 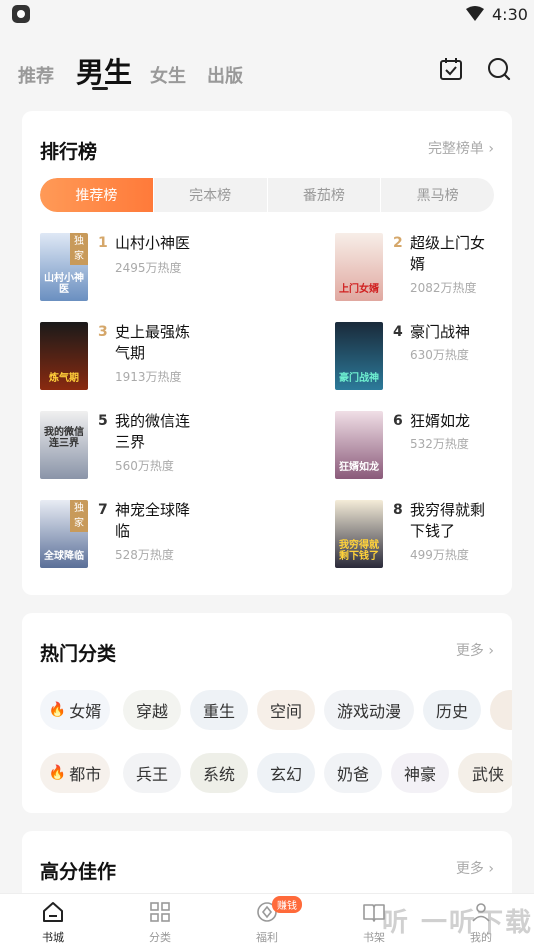 I want to click on camera-notification-icon, so click(x=21, y=14).